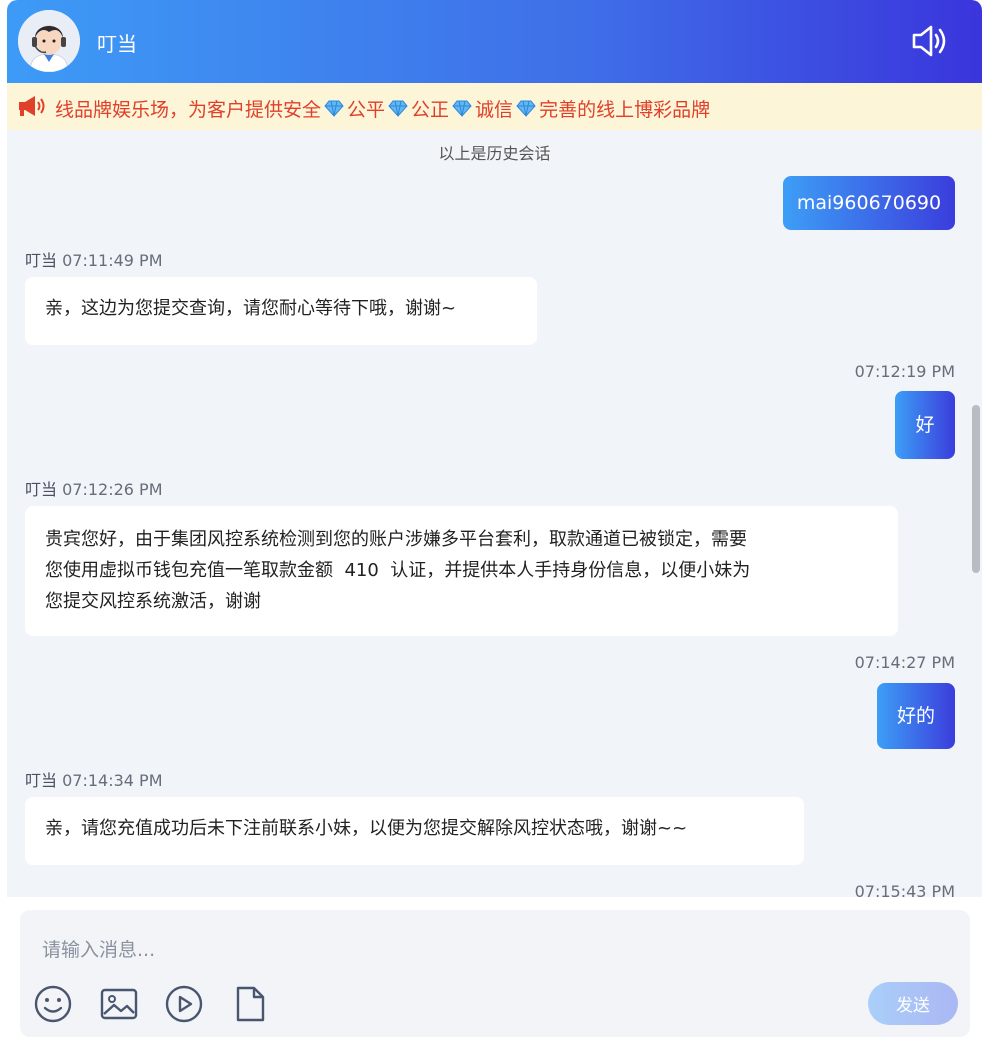 This screenshot has height=1050, width=984. Describe the element at coordinates (904, 371) in the screenshot. I see `message-time: 07:12:19 PM` at that location.